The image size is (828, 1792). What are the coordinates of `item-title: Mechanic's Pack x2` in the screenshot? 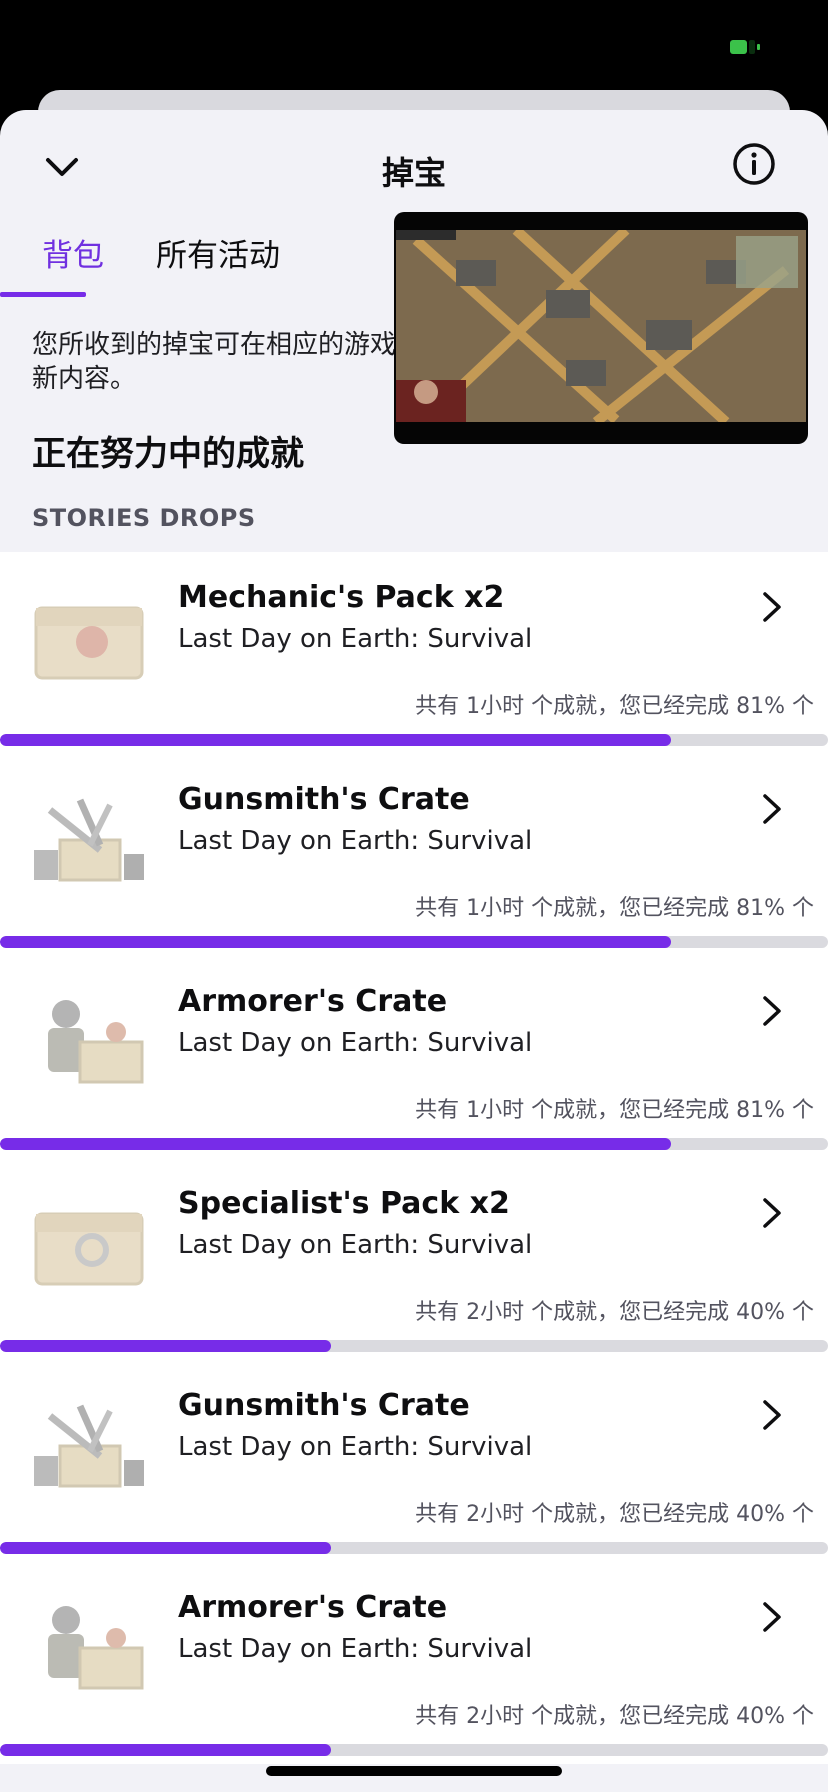 It's located at (341, 597).